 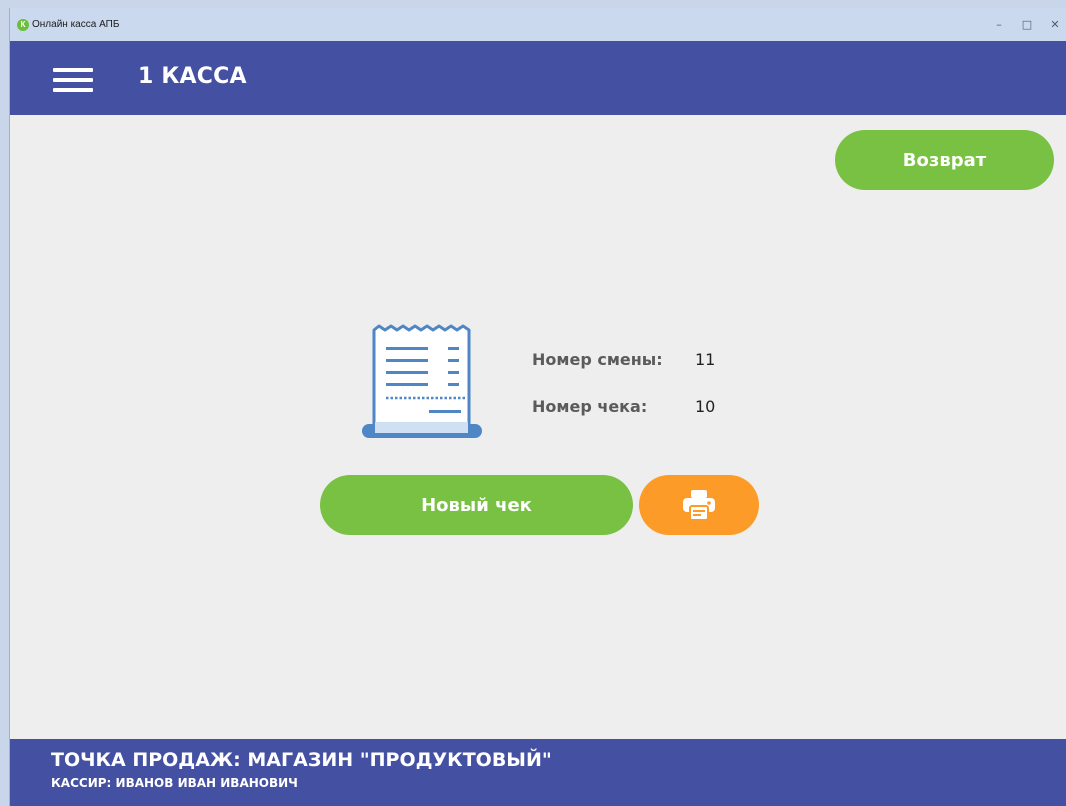 I want to click on window-titlebar: К Онлайн касса АПБ – □ ✕, so click(x=538, y=24).